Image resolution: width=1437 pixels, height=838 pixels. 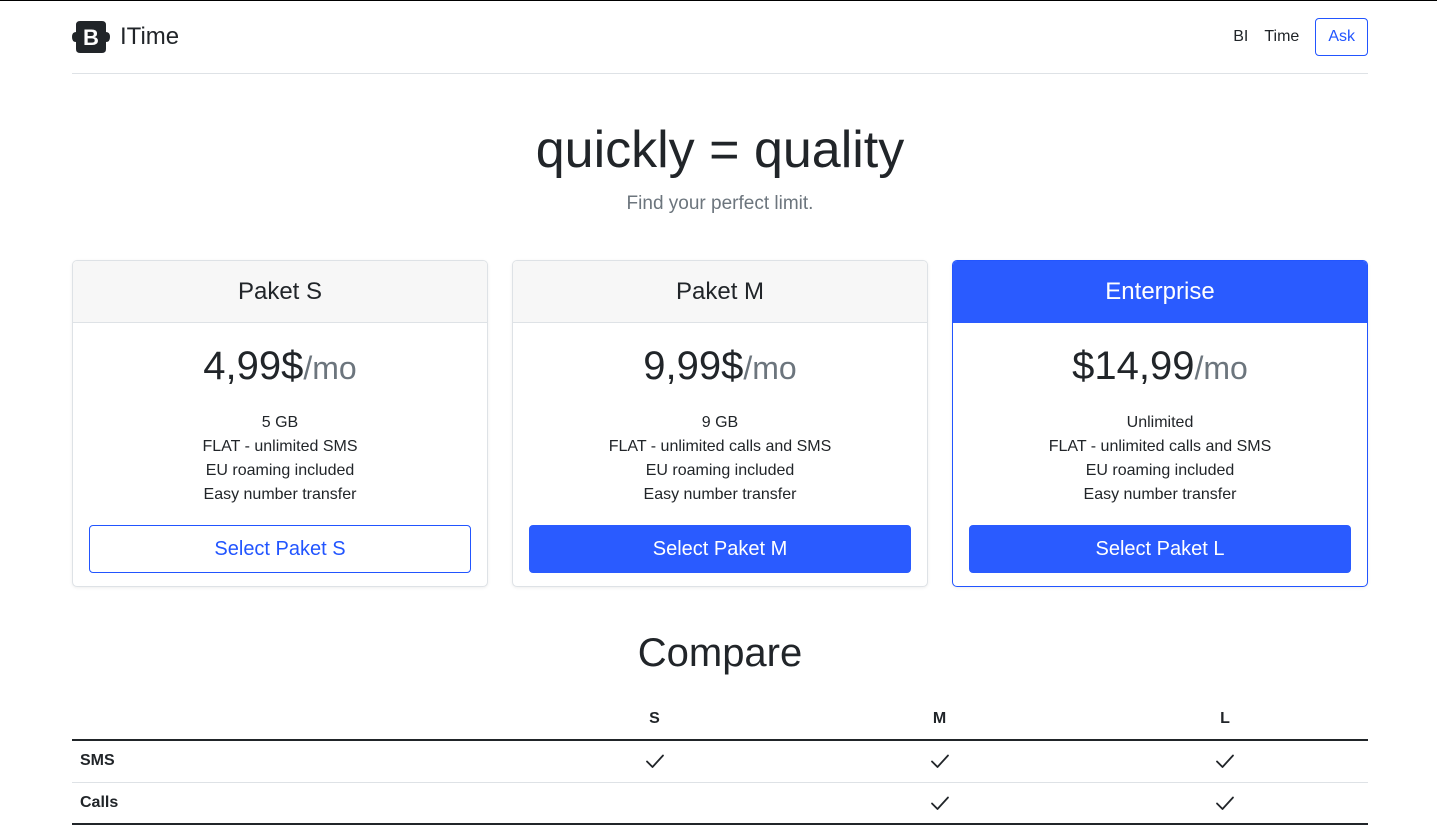 I want to click on main-nav: BI Time Ask, so click(x=1296, y=37).